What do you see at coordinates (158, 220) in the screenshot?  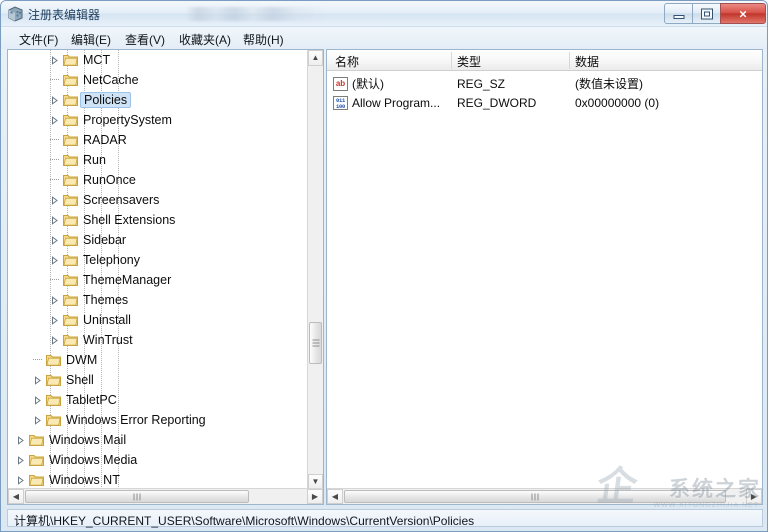 I see `tree-item-shell-extensions: Shell Extensions` at bounding box center [158, 220].